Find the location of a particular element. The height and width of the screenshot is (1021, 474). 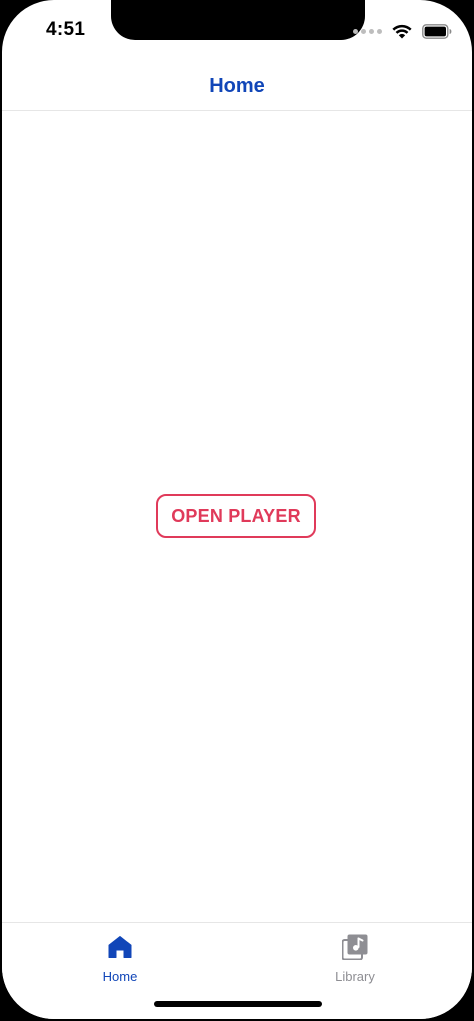

wifi-icon is located at coordinates (402, 31).